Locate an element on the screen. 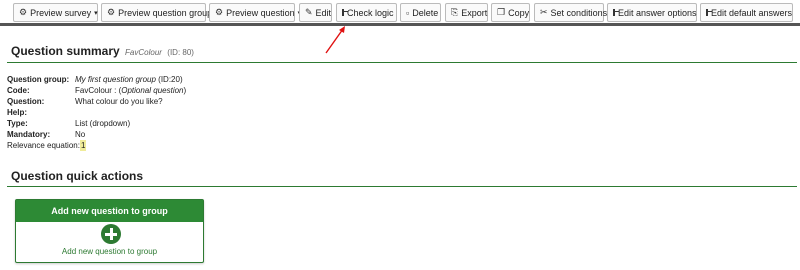 This screenshot has width=800, height=270. preview-survey-label: Preview survey is located at coordinates (61, 12).